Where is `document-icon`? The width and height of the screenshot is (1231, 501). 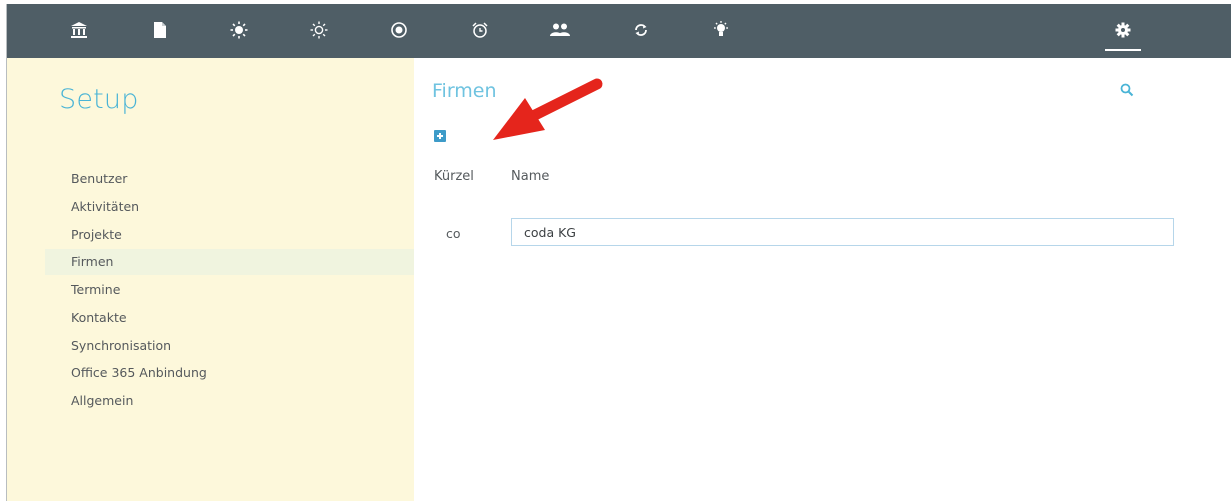 document-icon is located at coordinates (160, 30).